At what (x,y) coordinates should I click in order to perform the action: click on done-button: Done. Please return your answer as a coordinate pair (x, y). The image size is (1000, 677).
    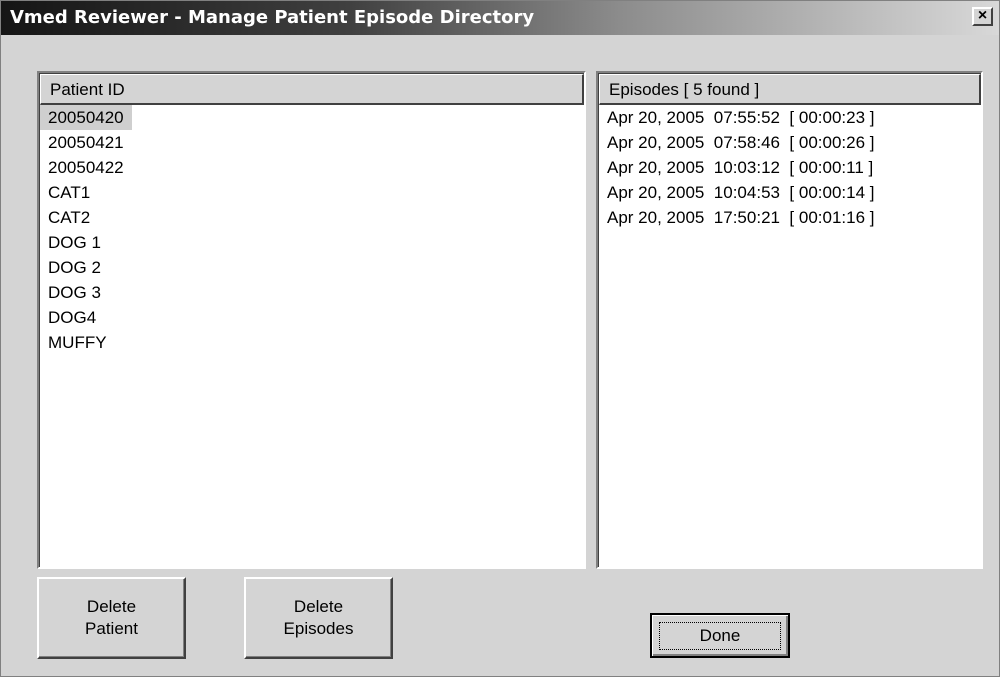
    Looking at the image, I should click on (720, 635).